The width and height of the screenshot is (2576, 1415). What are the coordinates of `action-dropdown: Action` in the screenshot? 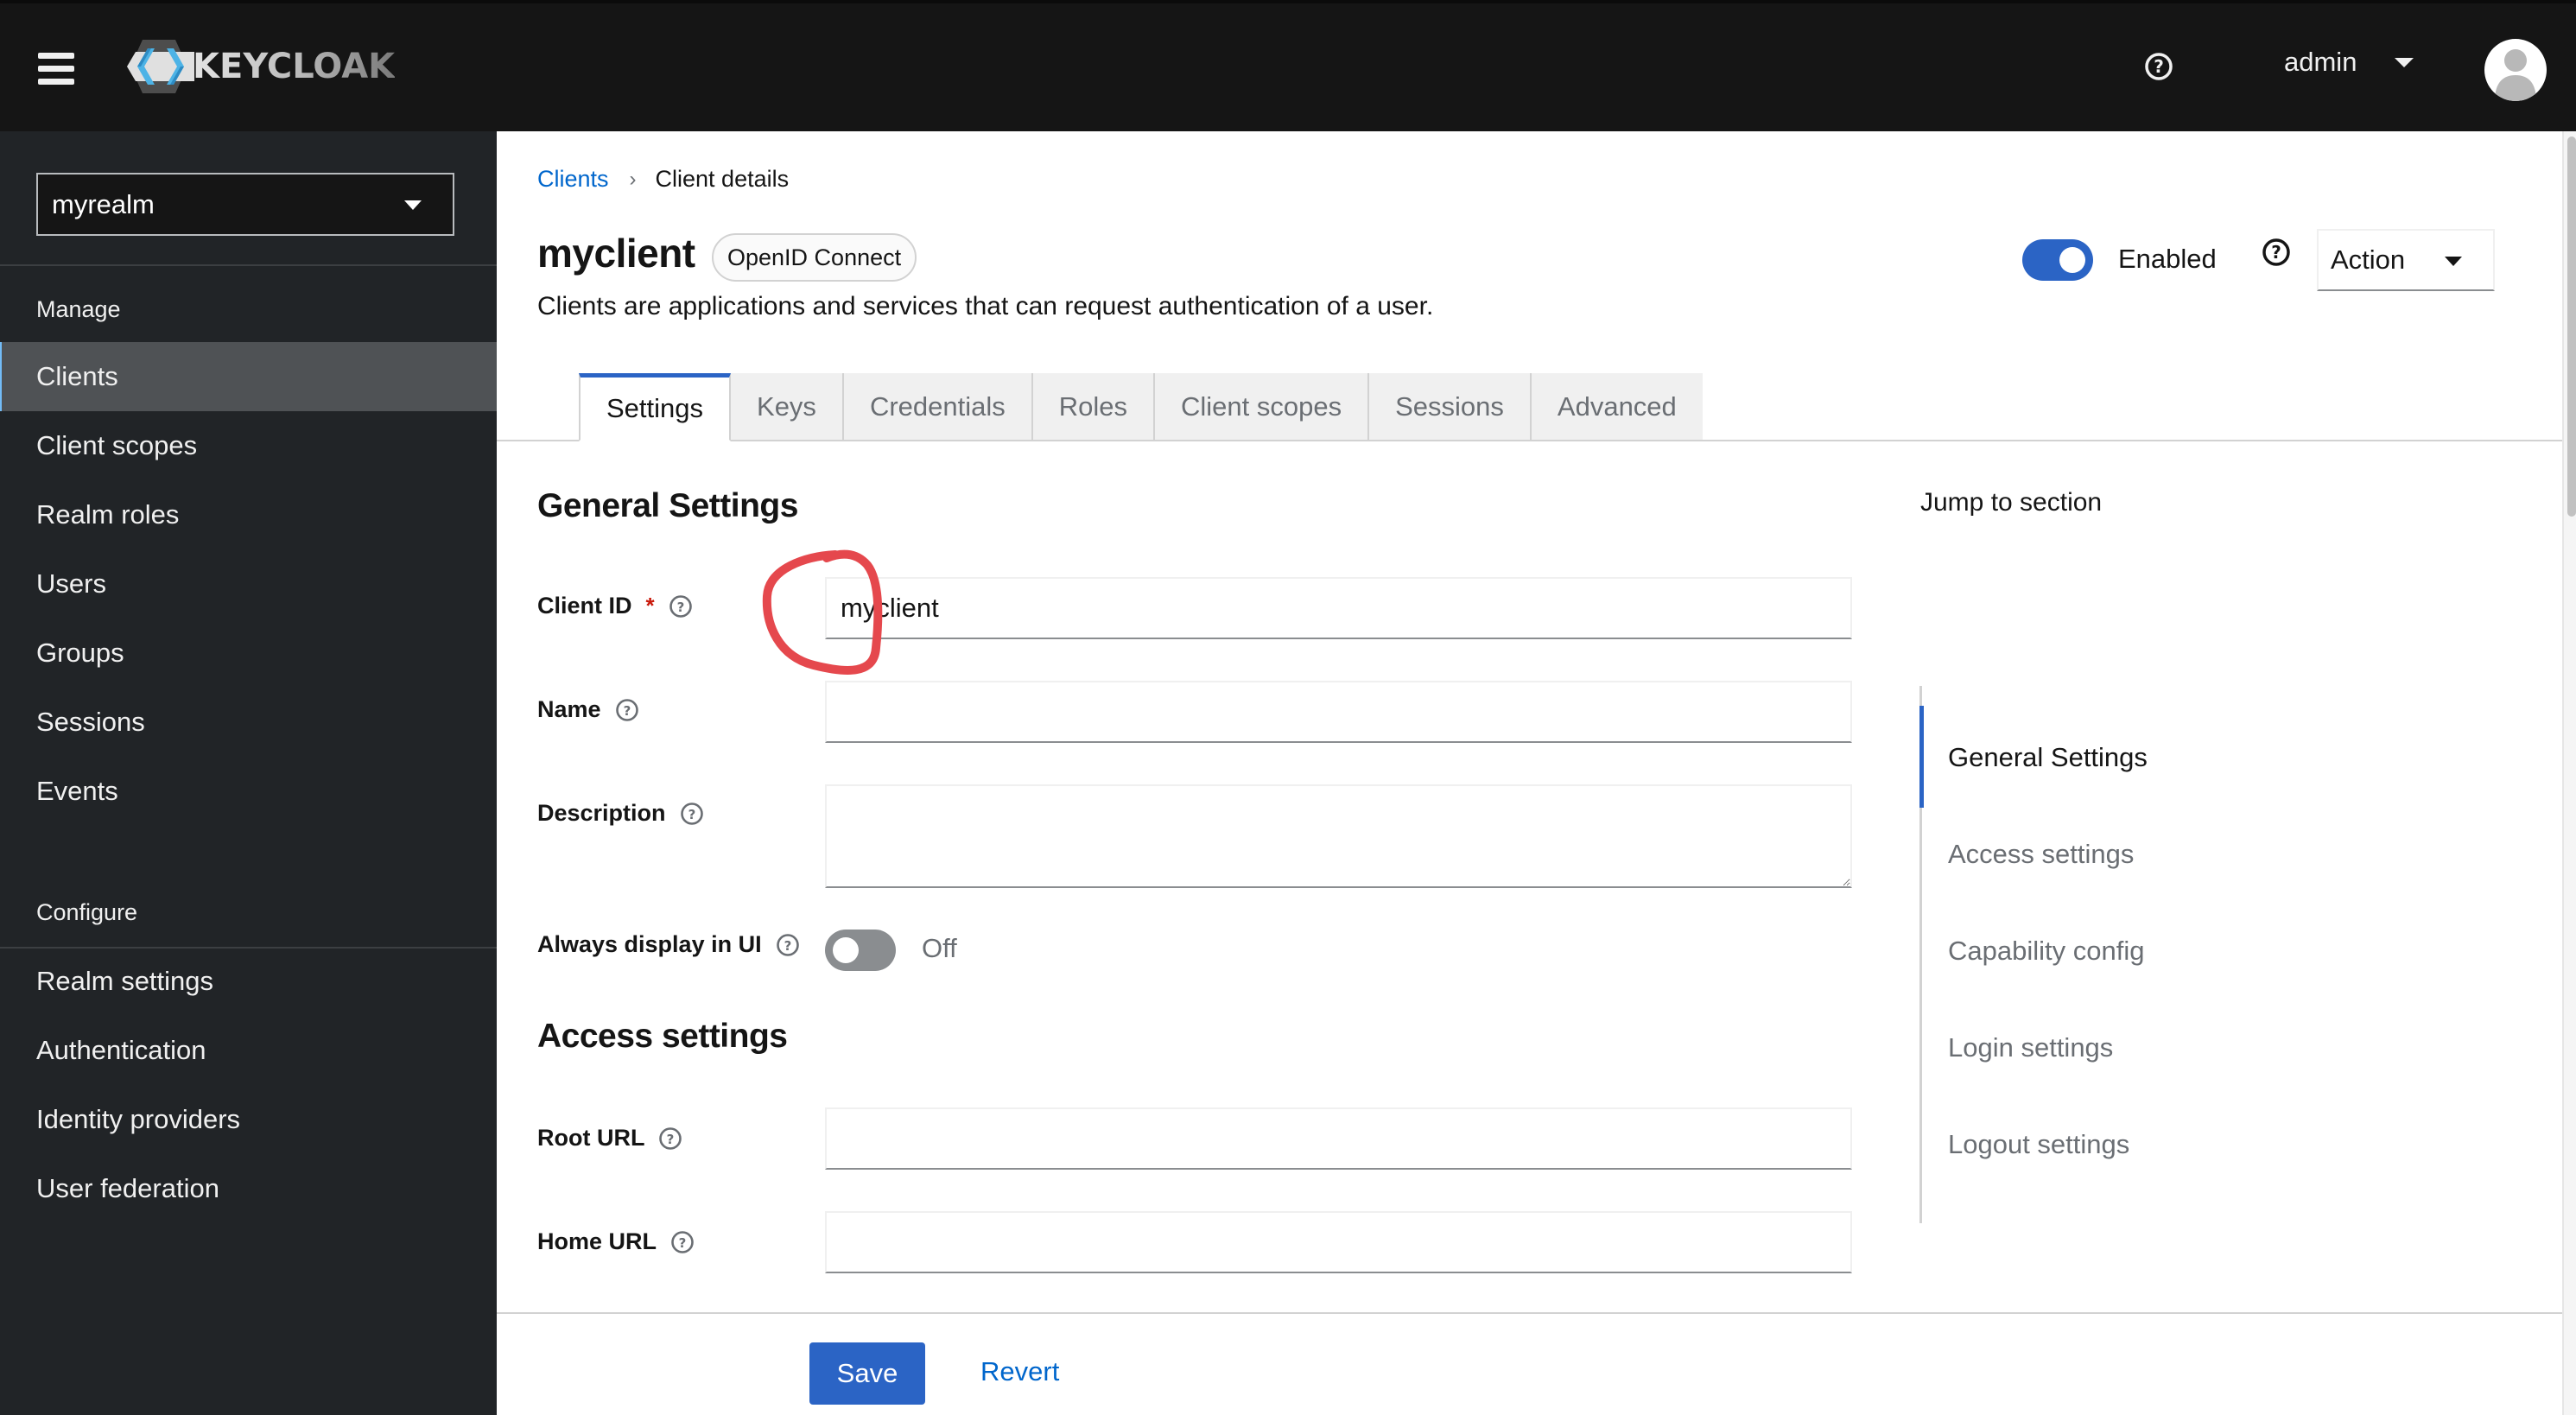 It's located at (2406, 260).